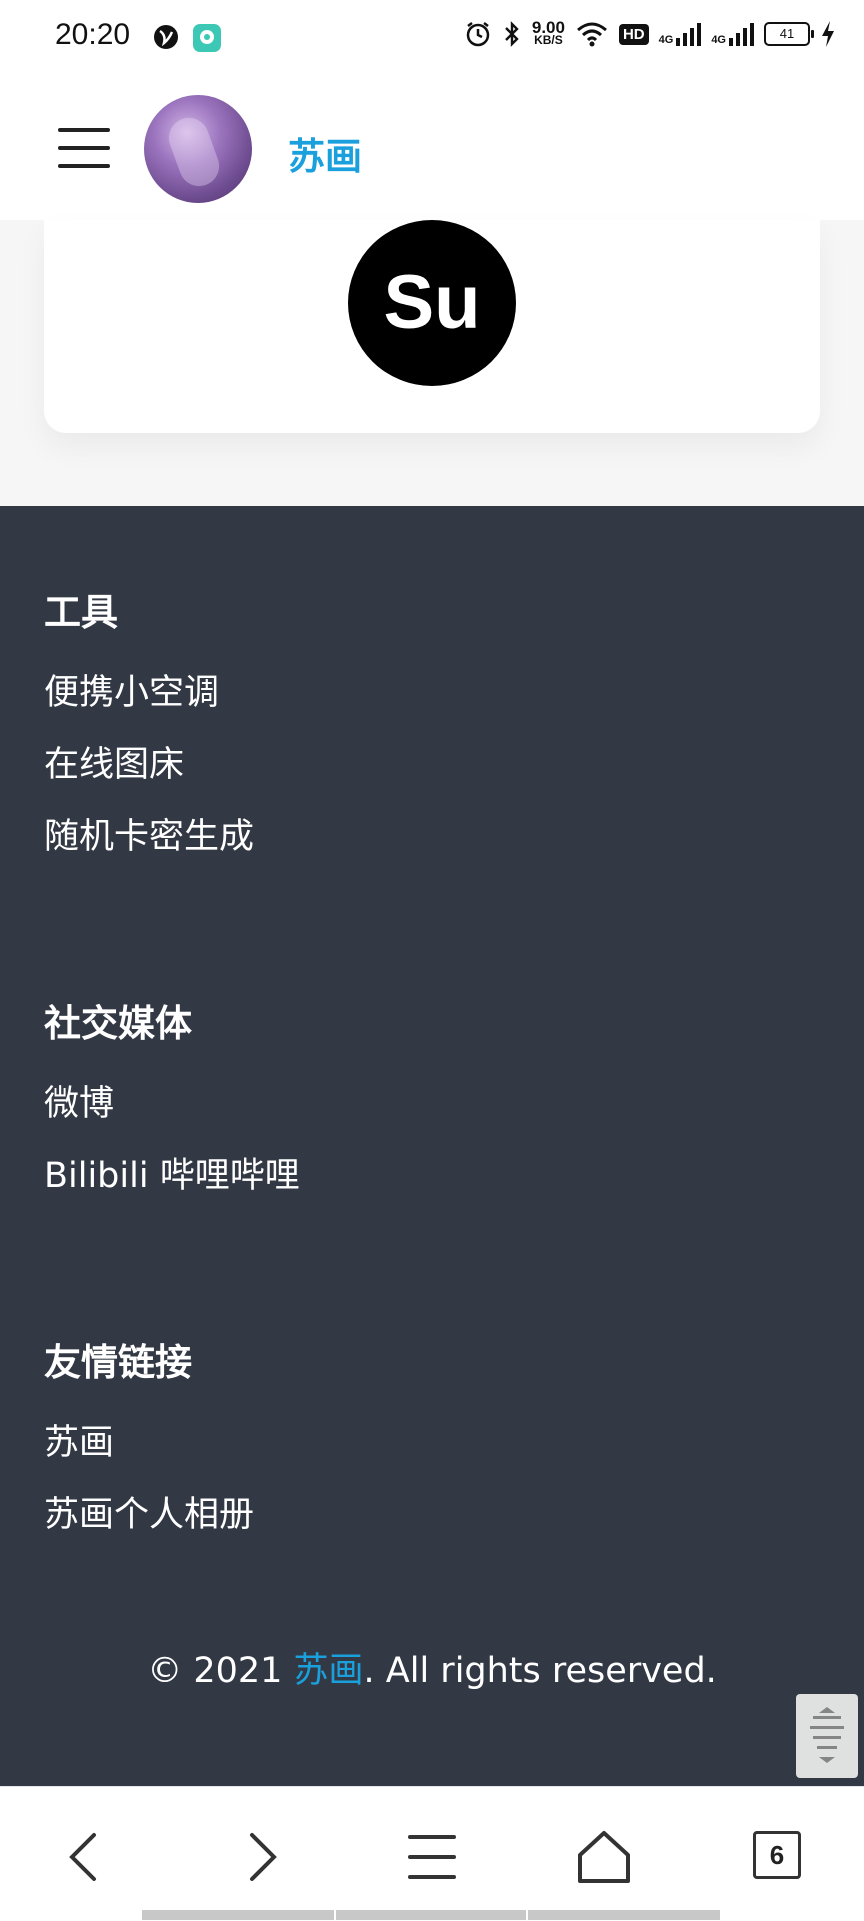 This screenshot has height=1921, width=864. Describe the element at coordinates (81, 612) in the screenshot. I see `footer-section-title: 工具` at that location.